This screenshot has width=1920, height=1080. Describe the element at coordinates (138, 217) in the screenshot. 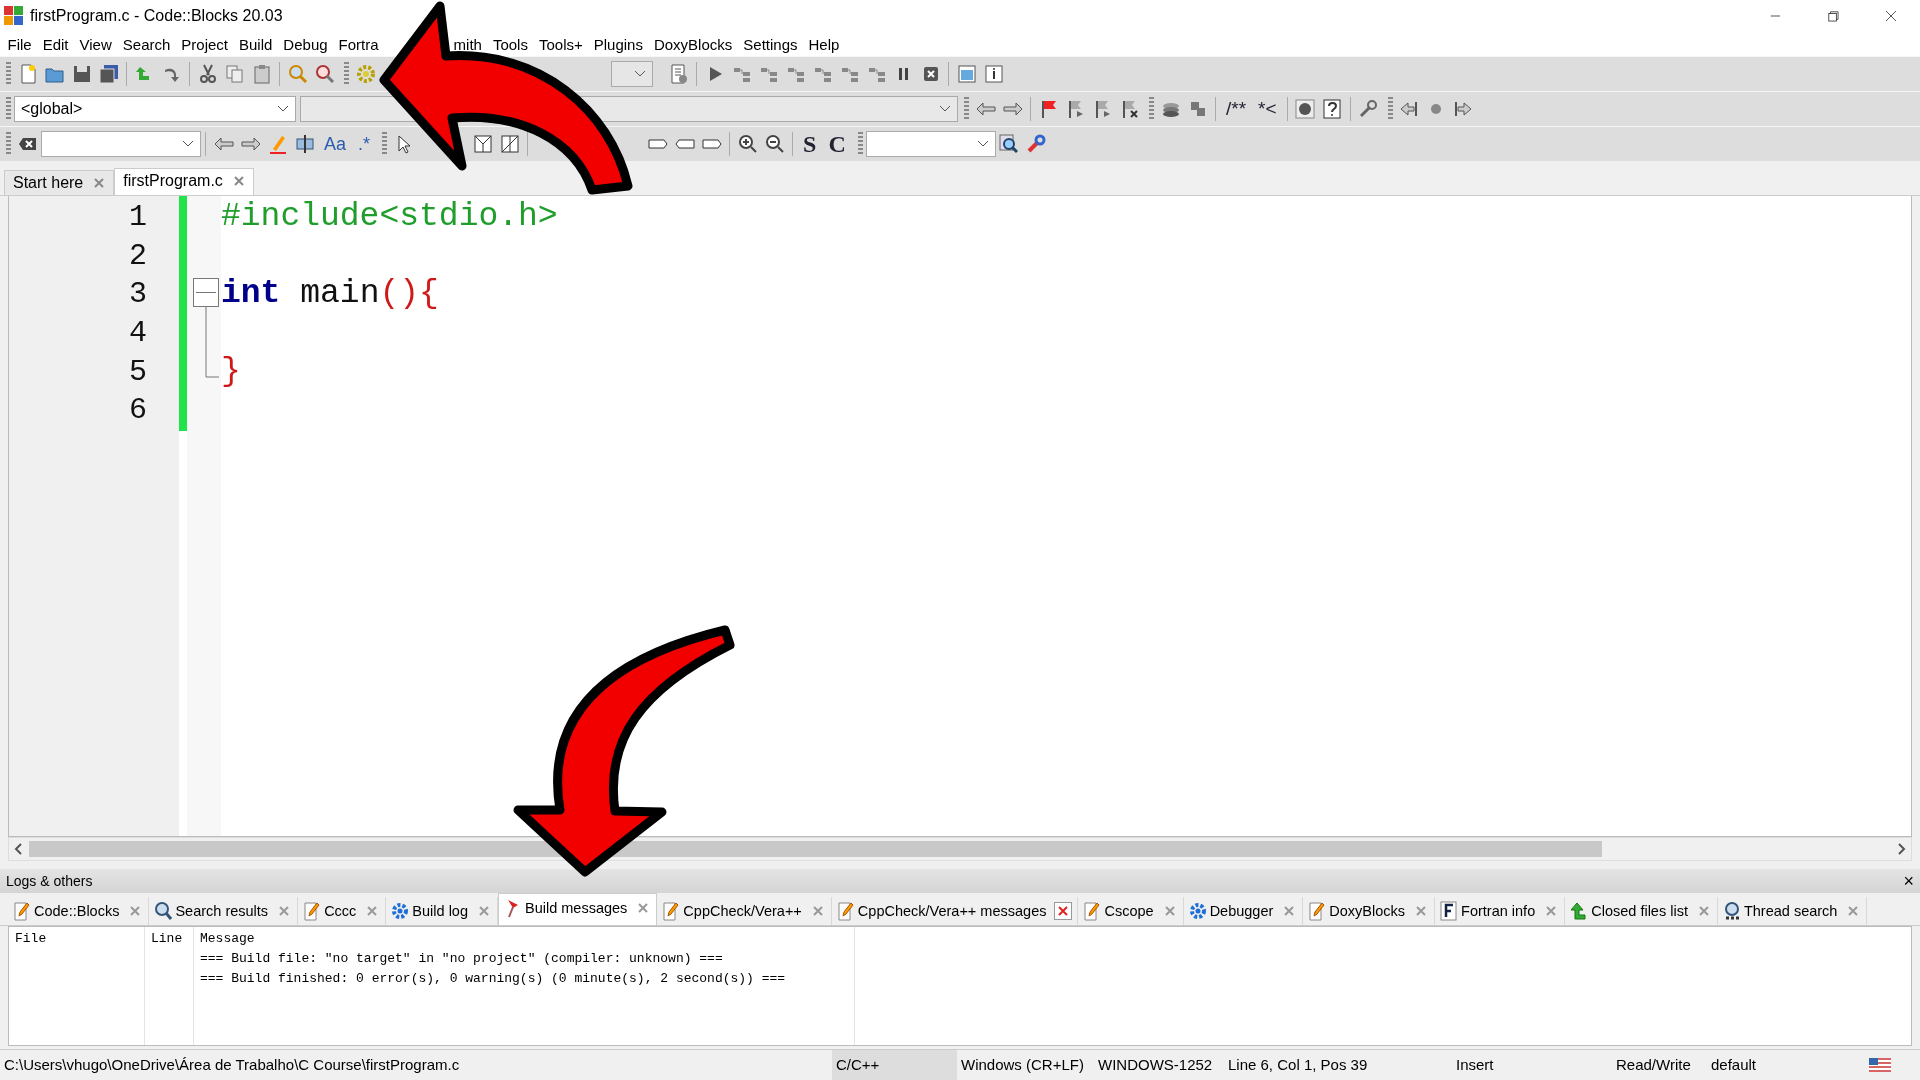

I see `line-number: 1` at that location.